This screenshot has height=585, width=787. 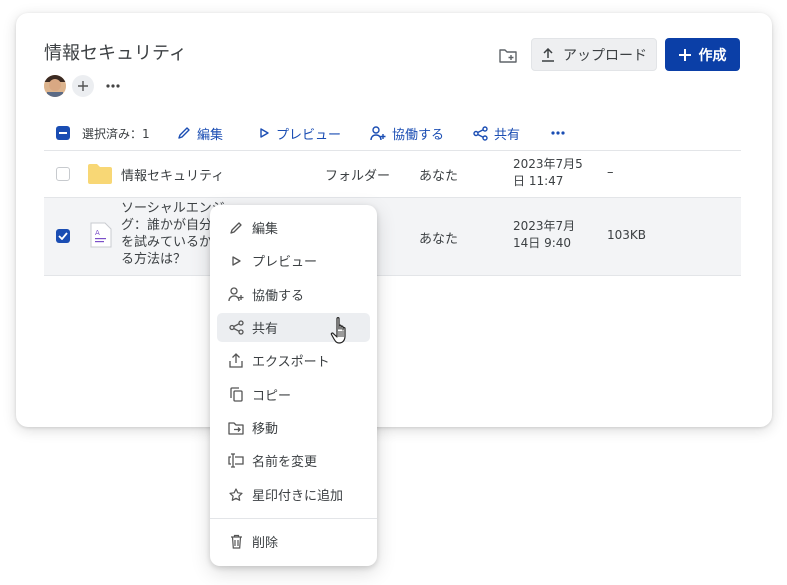 What do you see at coordinates (548, 54) in the screenshot?
I see `upload-icon` at bounding box center [548, 54].